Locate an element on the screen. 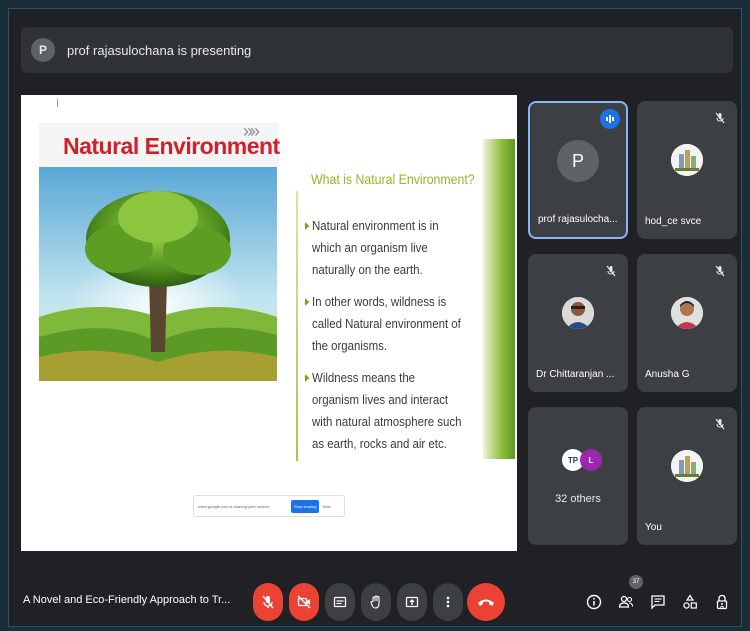  others-avatar-group: TP L is located at coordinates (582, 460).